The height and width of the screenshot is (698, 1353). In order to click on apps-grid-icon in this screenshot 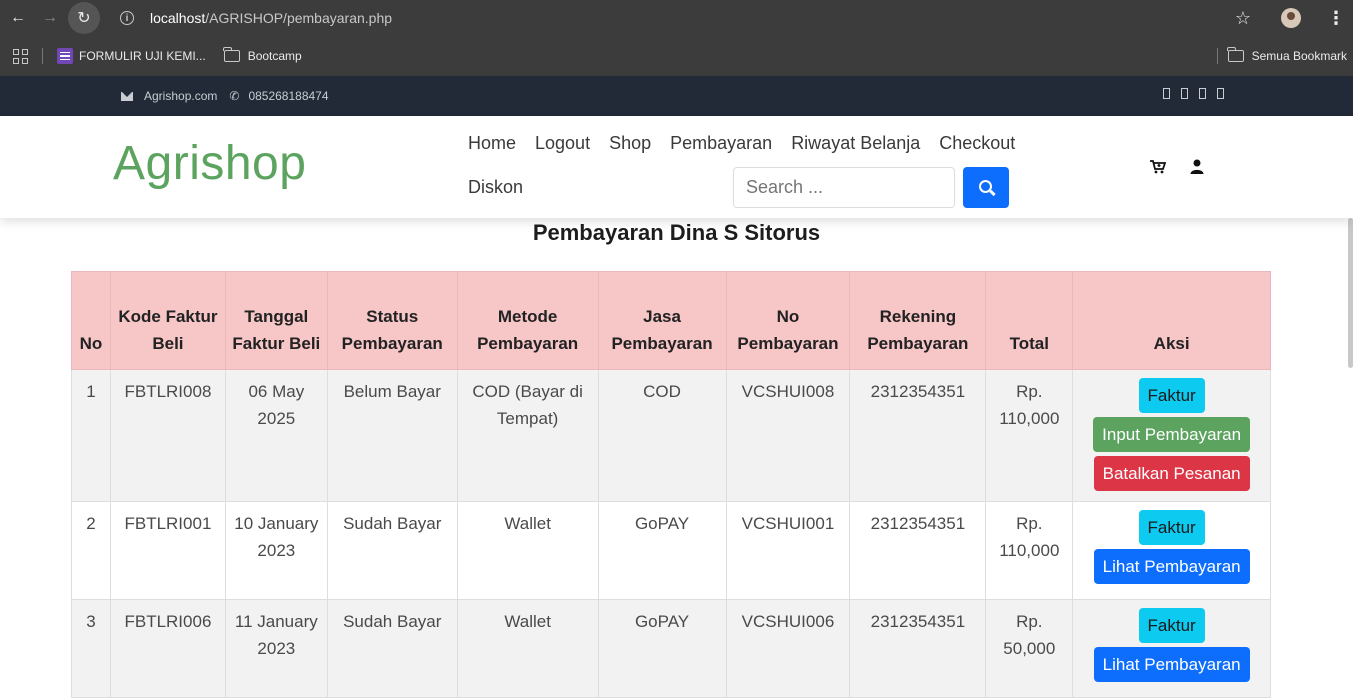, I will do `click(20, 56)`.